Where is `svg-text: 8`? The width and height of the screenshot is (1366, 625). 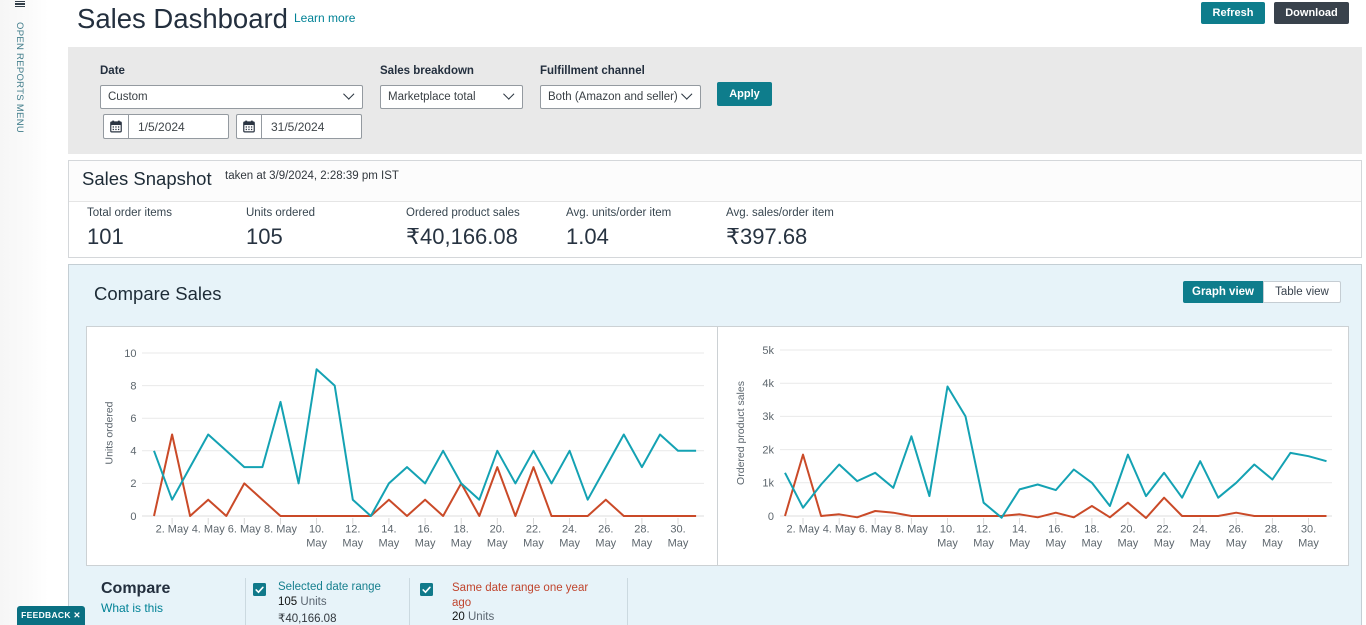
svg-text: 8 is located at coordinates (133, 386).